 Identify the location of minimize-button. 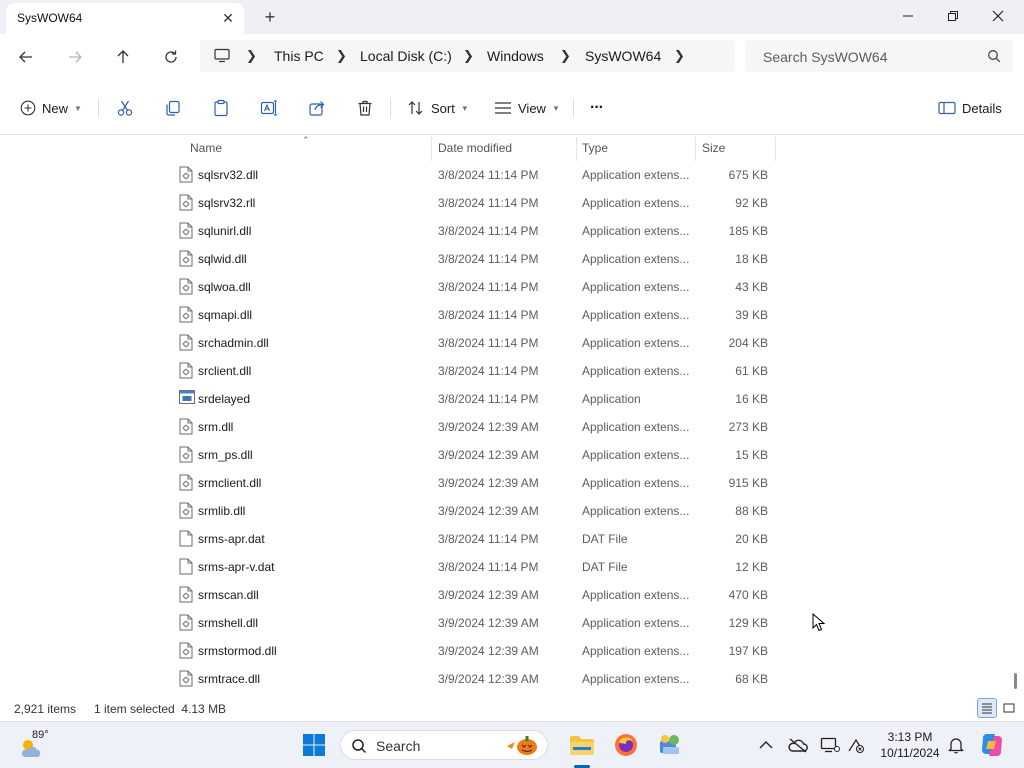
(908, 16).